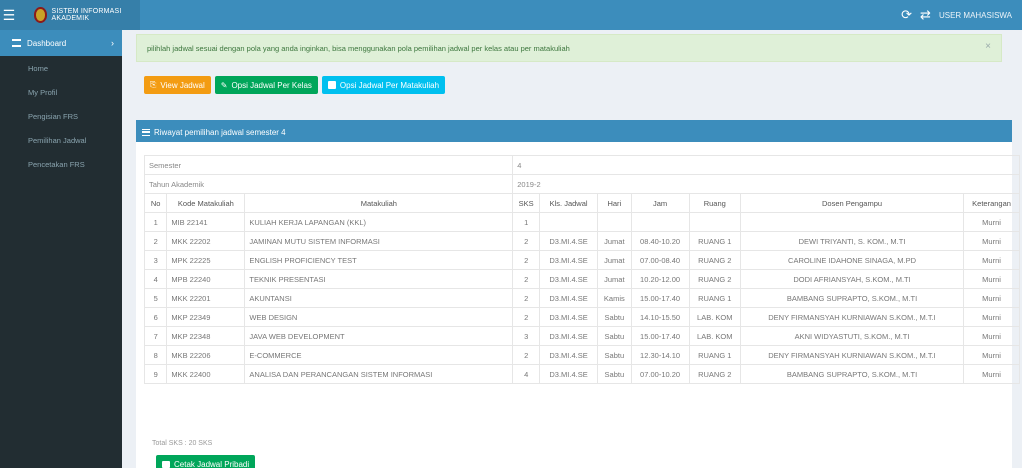  What do you see at coordinates (379, 203) in the screenshot?
I see `column-header: Matakuliah` at bounding box center [379, 203].